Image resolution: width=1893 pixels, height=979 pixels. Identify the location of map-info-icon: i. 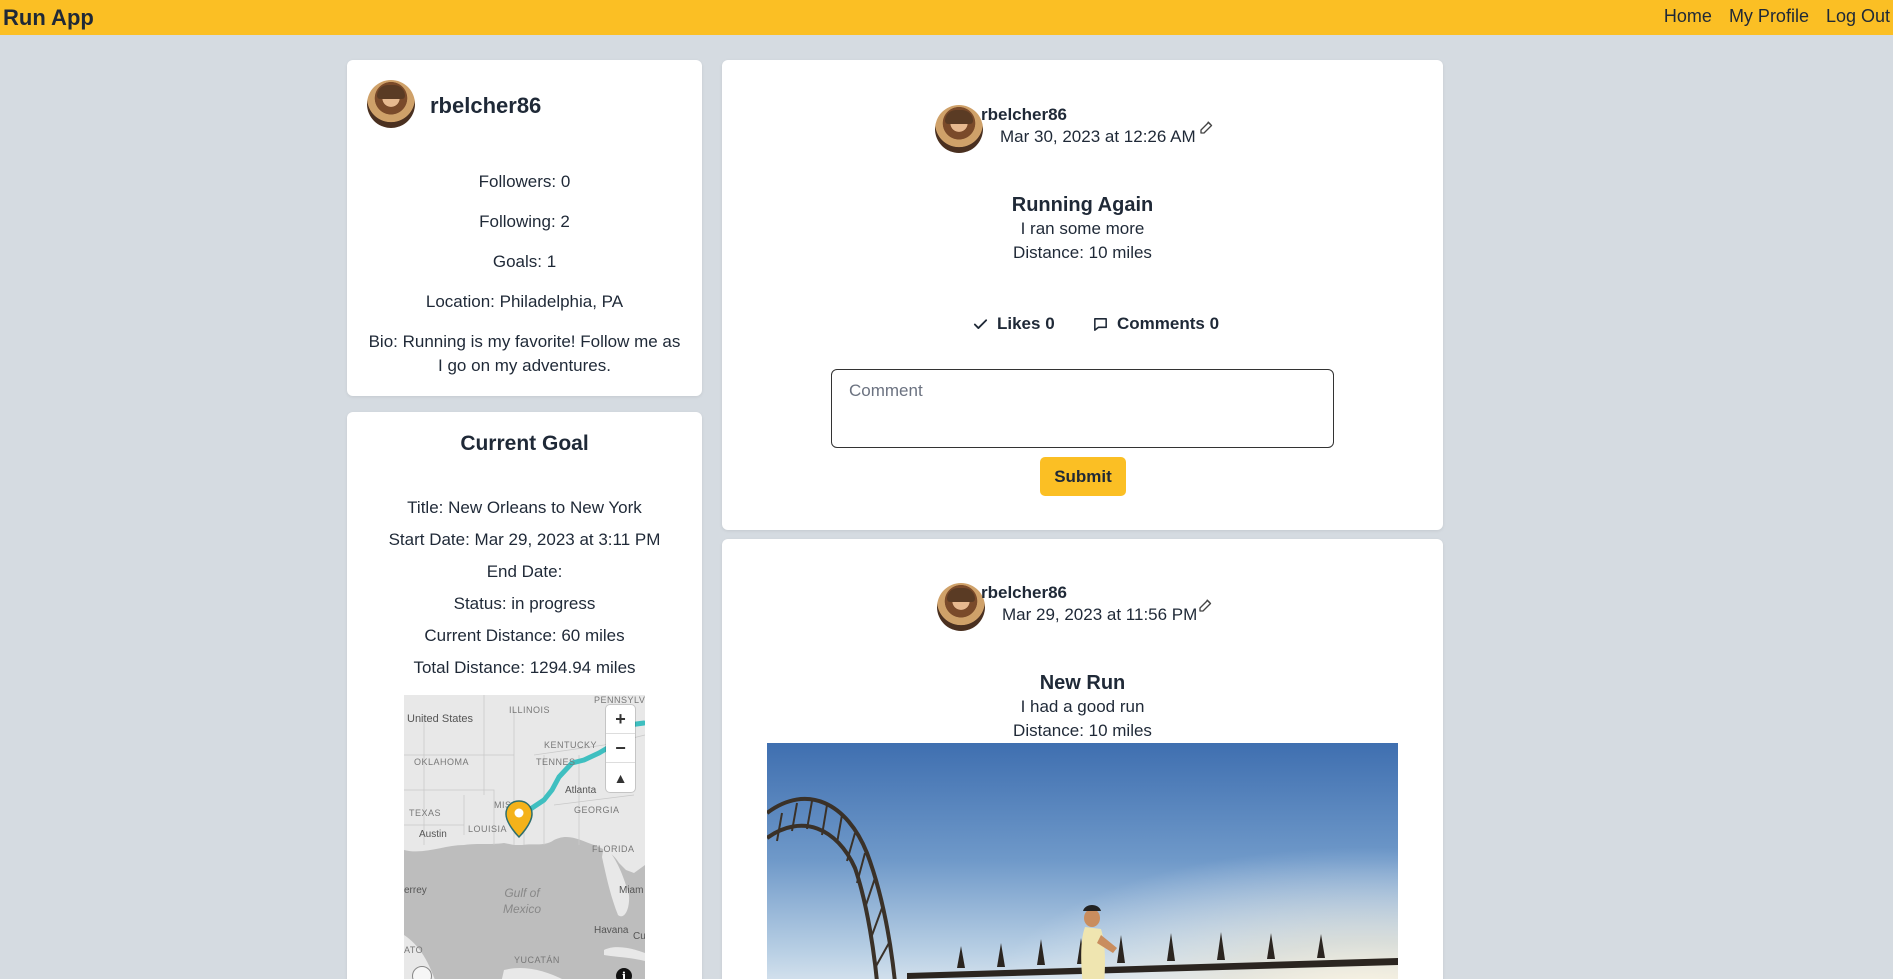
(624, 973).